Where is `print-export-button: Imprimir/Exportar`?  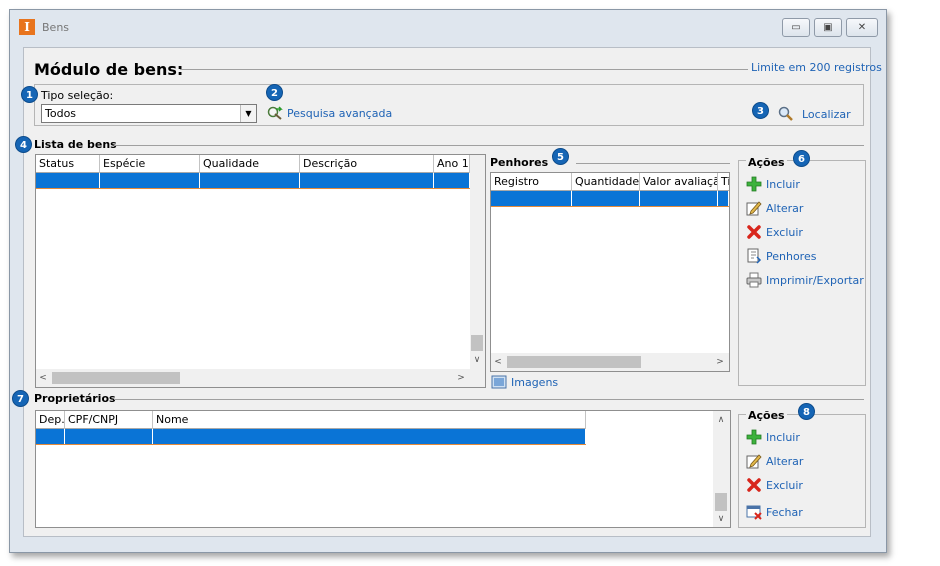
print-export-button: Imprimir/Exportar is located at coordinates (805, 280).